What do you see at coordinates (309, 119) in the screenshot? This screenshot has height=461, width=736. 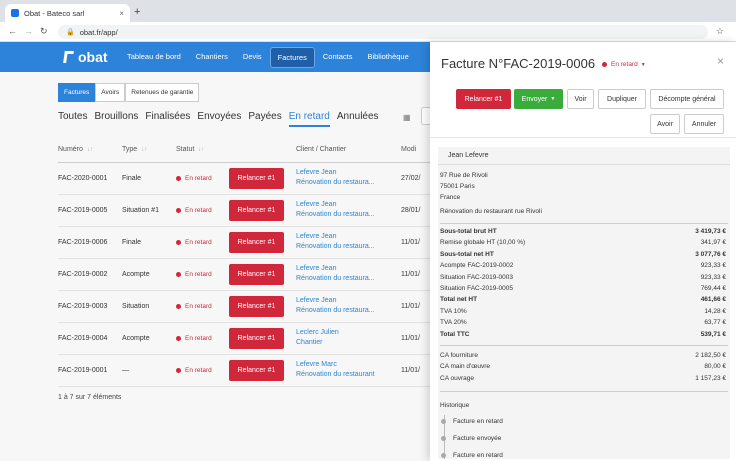 I see `filter-en-retard: En retard` at bounding box center [309, 119].